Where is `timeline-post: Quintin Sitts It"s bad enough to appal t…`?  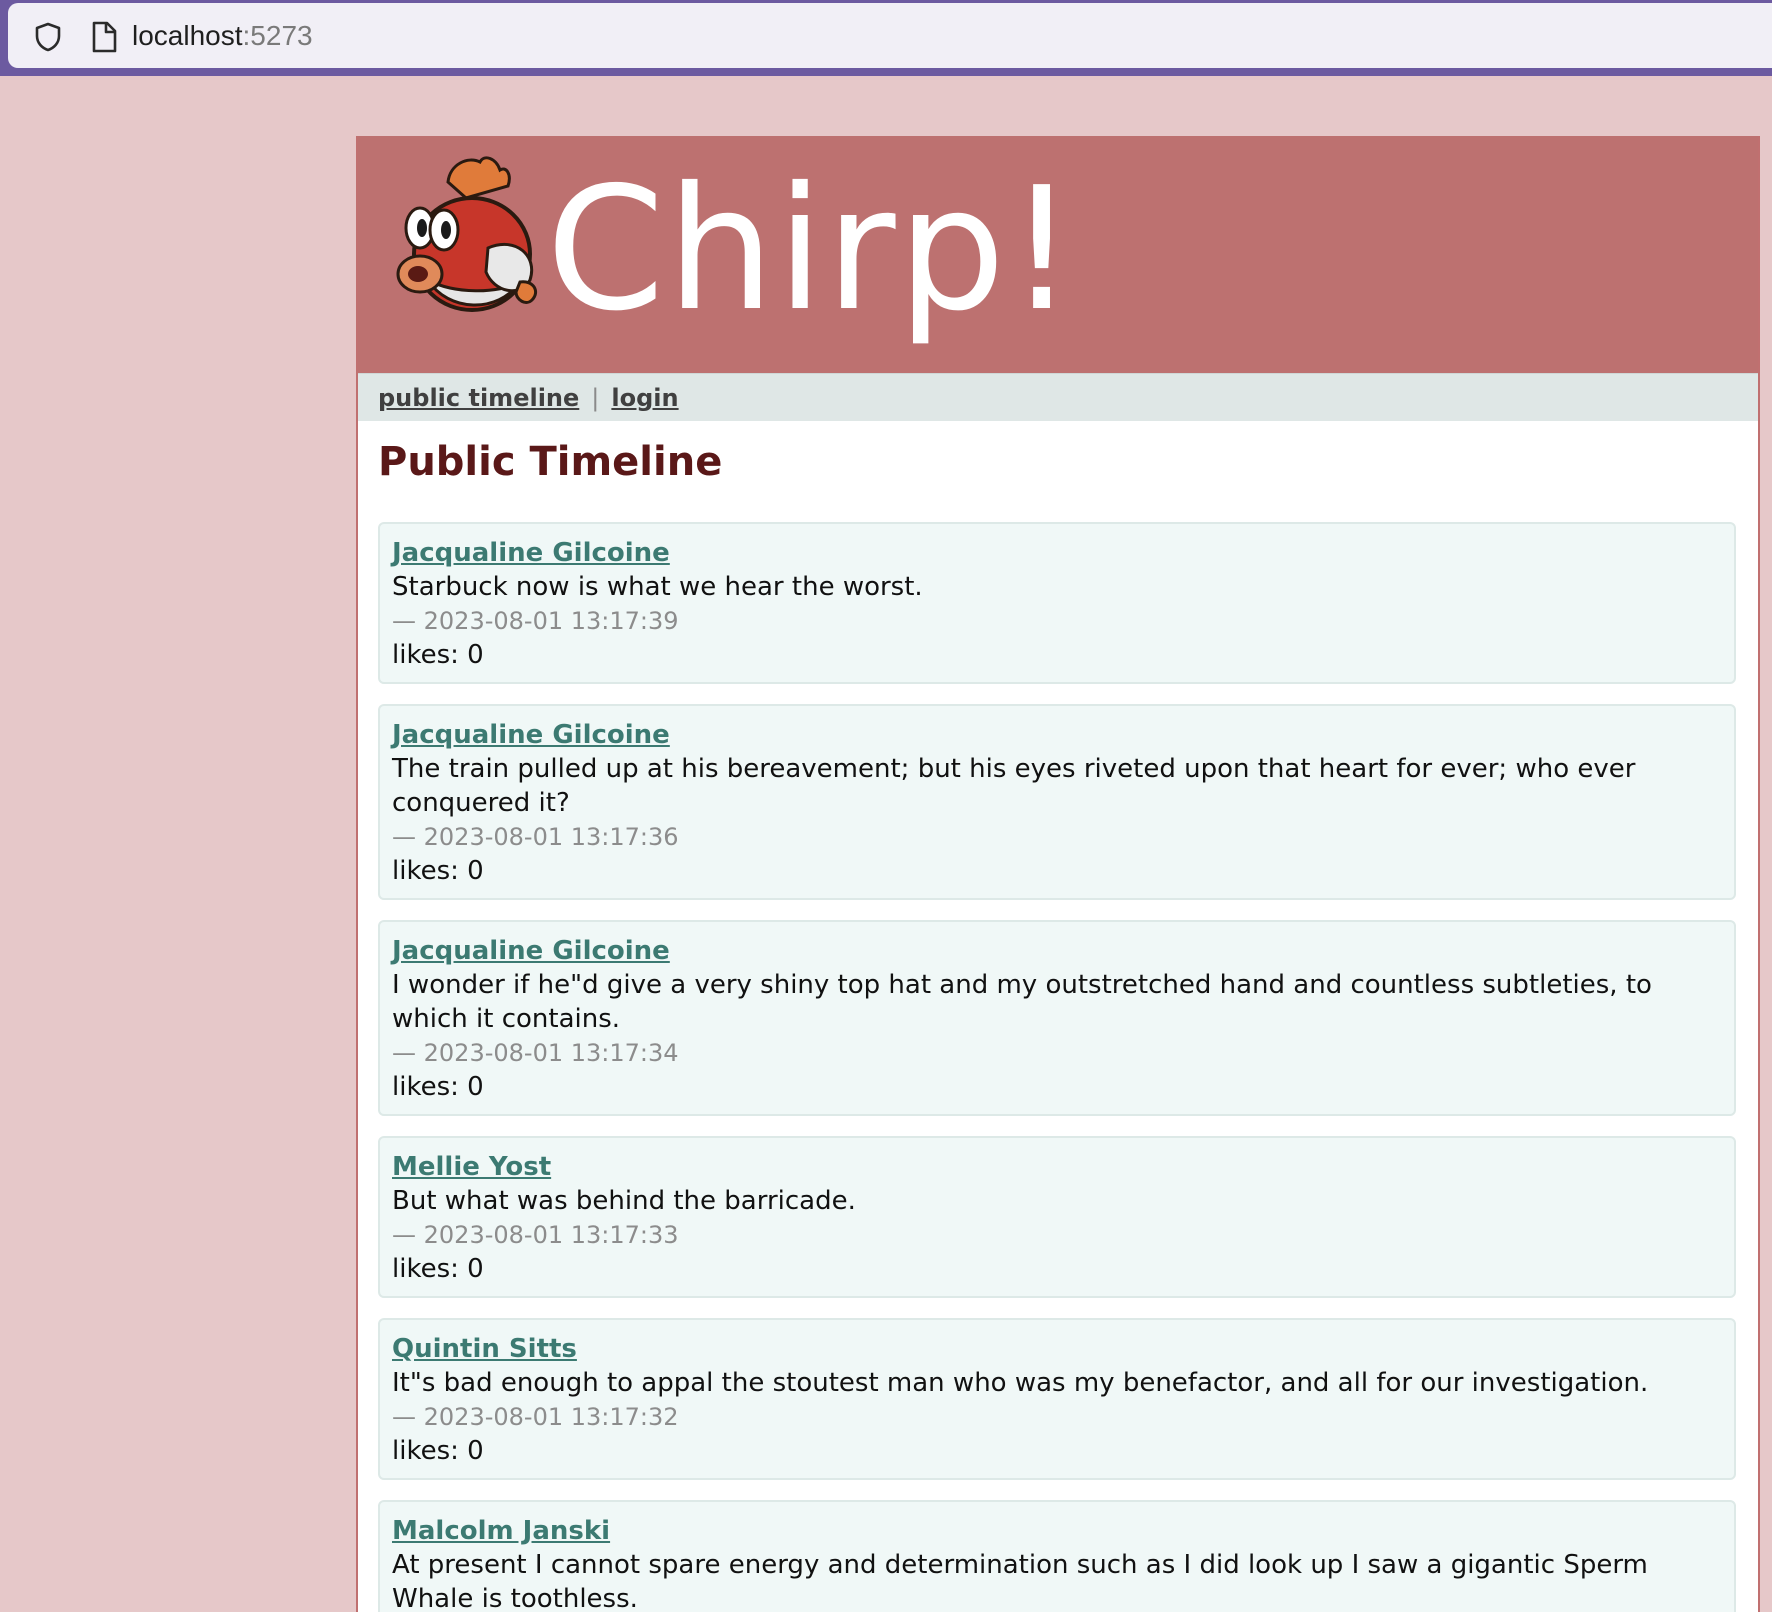
timeline-post: Quintin Sitts It"s bad enough to appal t… is located at coordinates (1057, 1399).